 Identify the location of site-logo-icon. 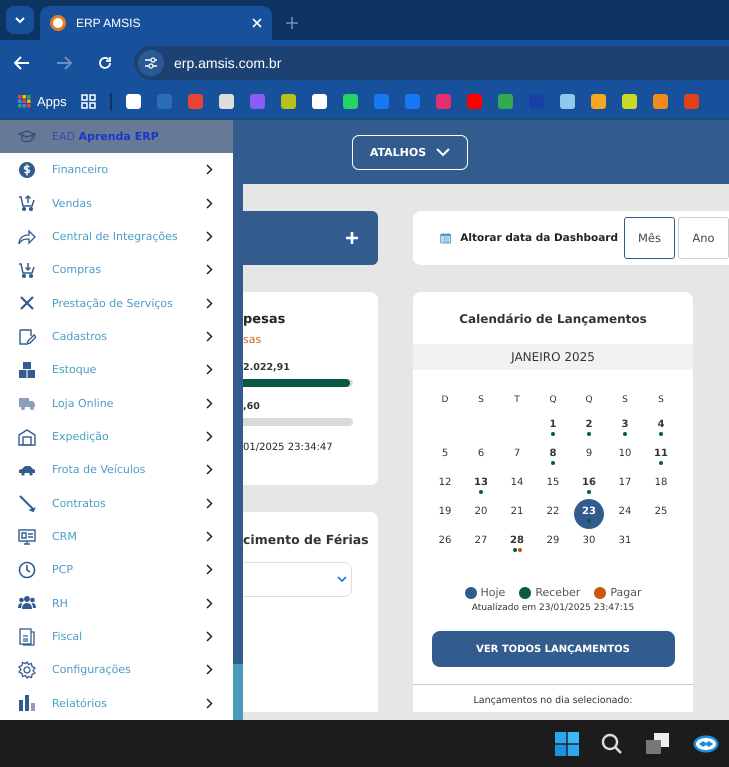
(58, 23).